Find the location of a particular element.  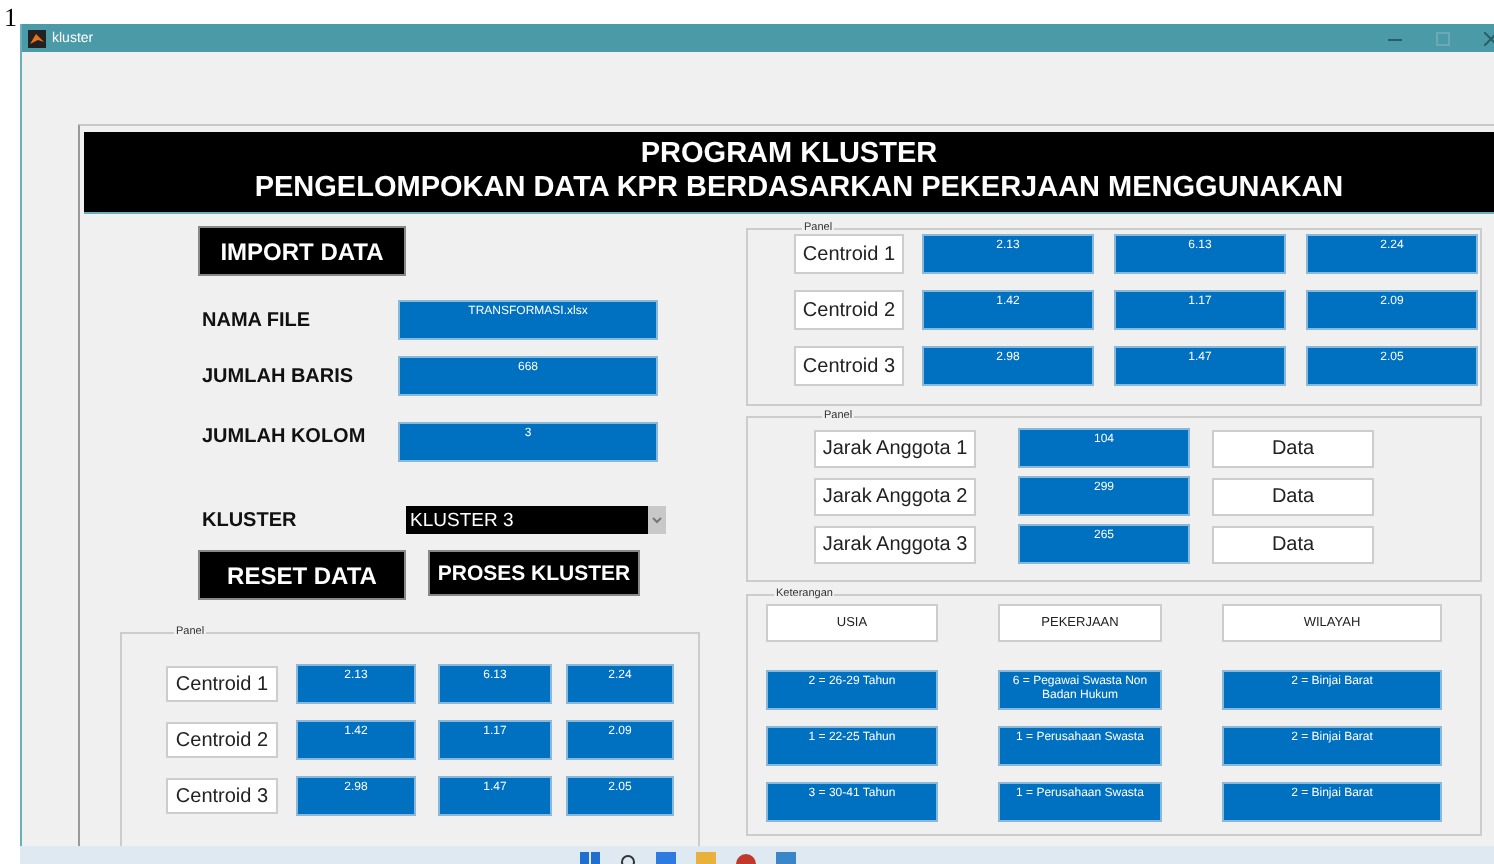

reset-button: RESET DATA is located at coordinates (302, 575).